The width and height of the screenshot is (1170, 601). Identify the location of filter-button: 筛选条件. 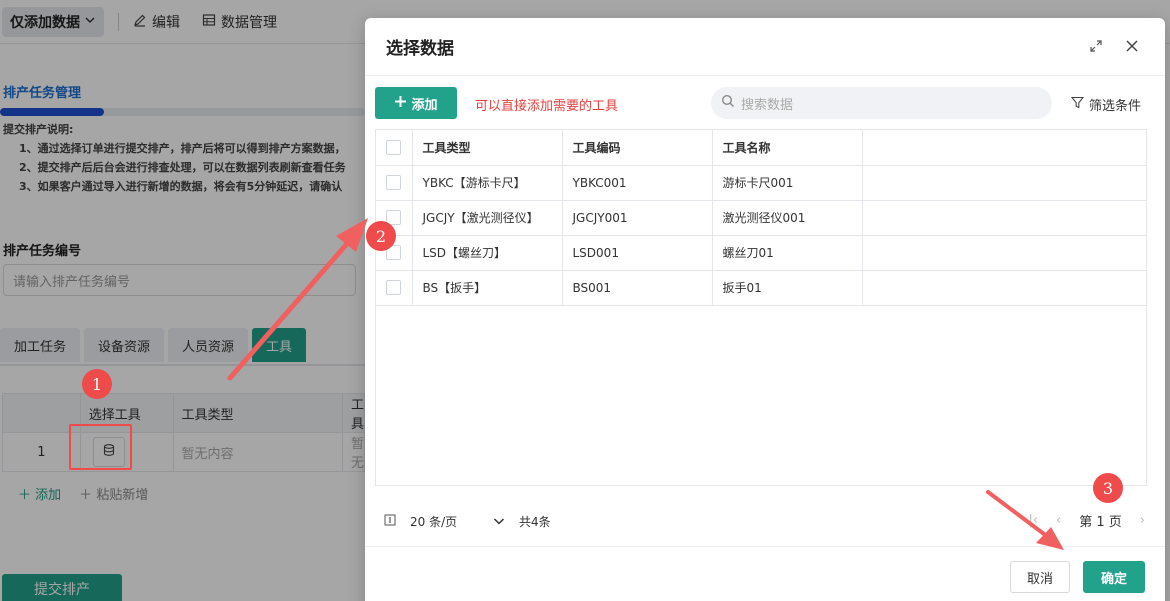
(1106, 104).